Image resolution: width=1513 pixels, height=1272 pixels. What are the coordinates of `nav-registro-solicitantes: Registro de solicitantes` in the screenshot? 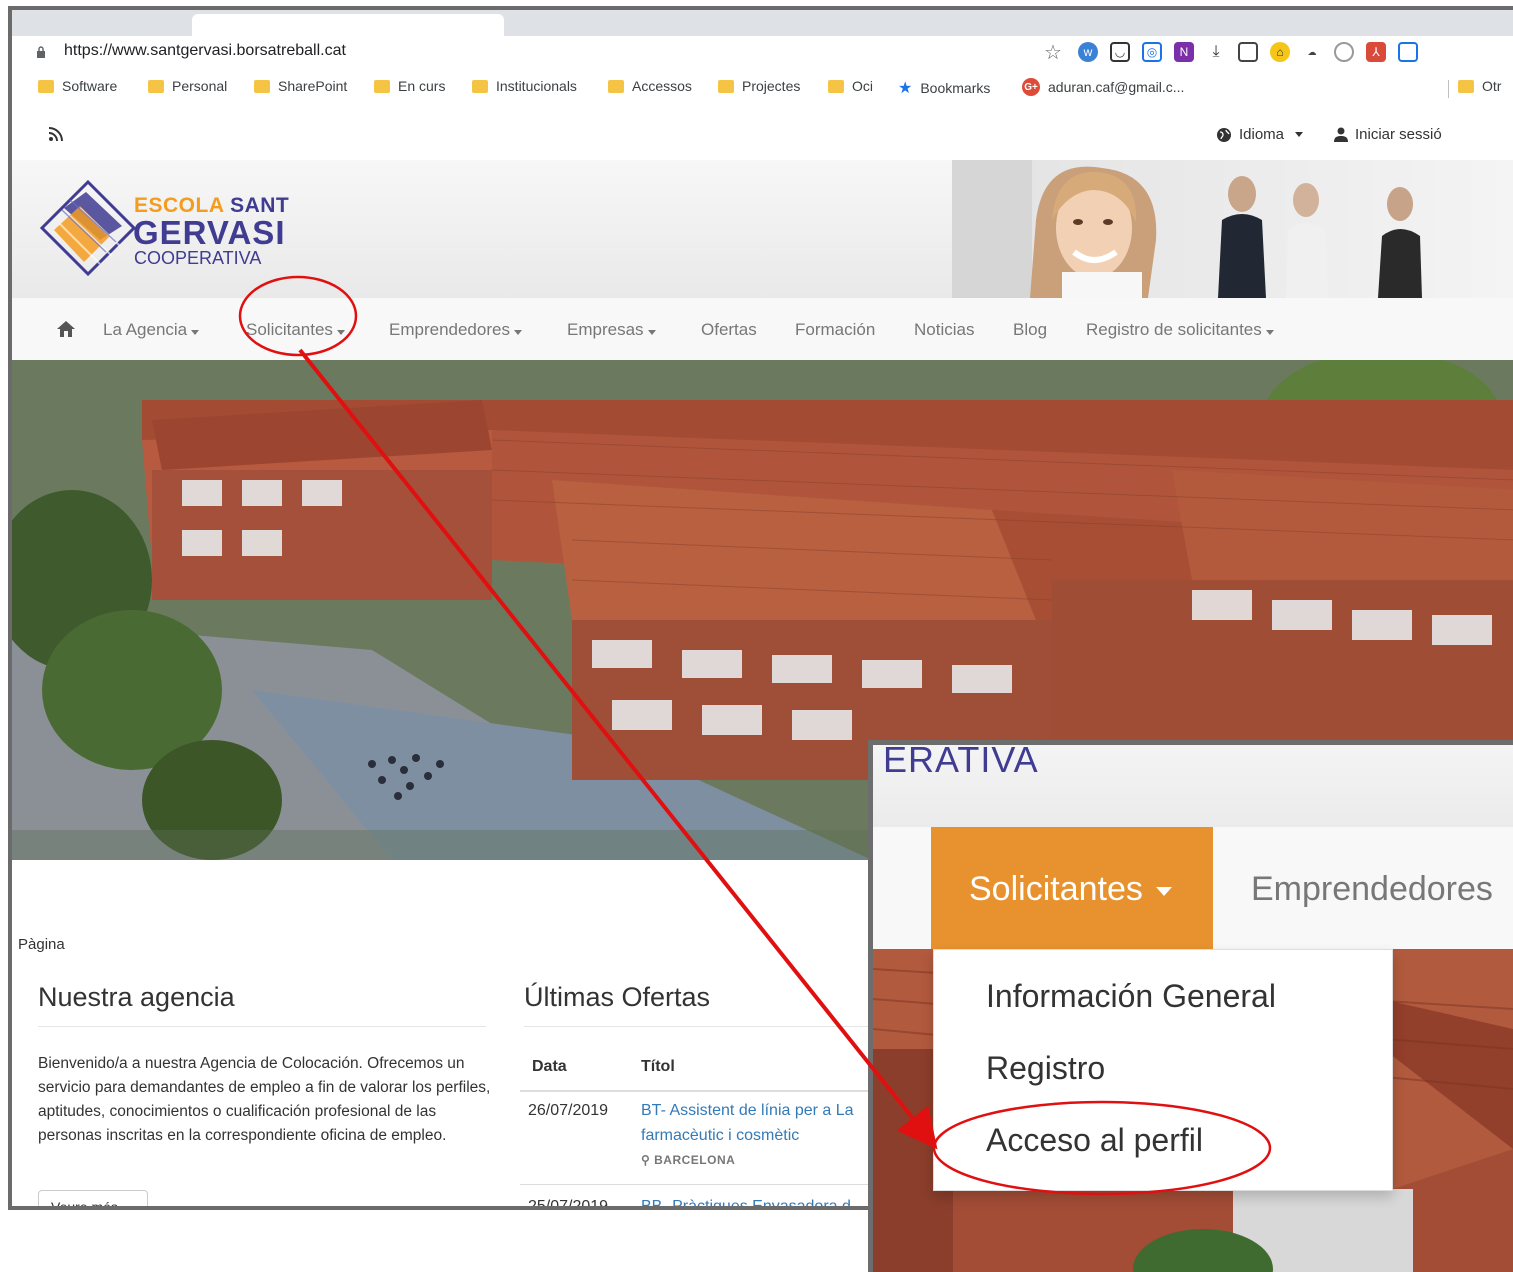 It's located at (1180, 330).